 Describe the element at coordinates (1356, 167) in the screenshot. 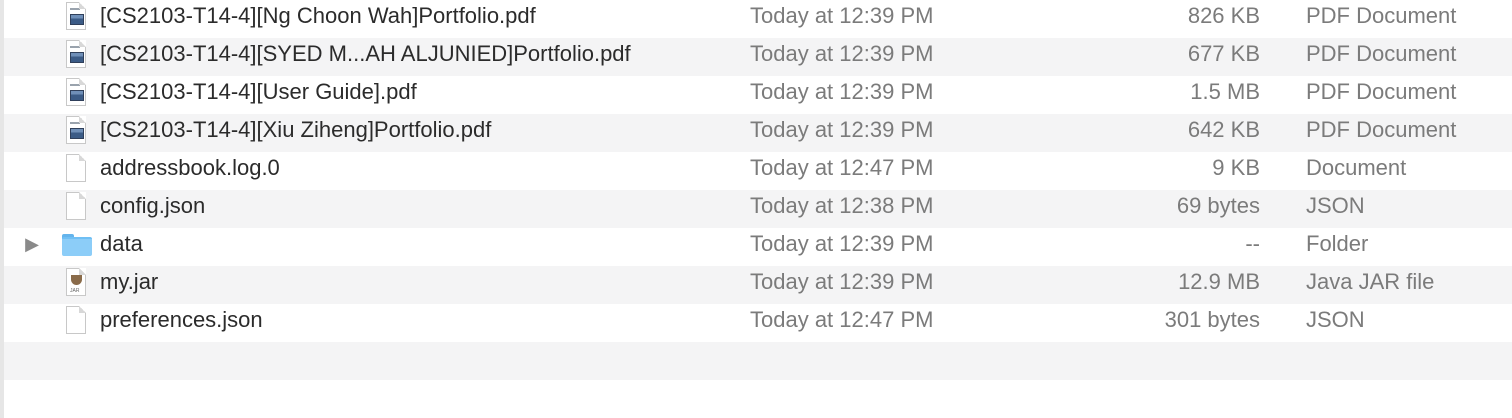

I see `file-kind: Document` at that location.